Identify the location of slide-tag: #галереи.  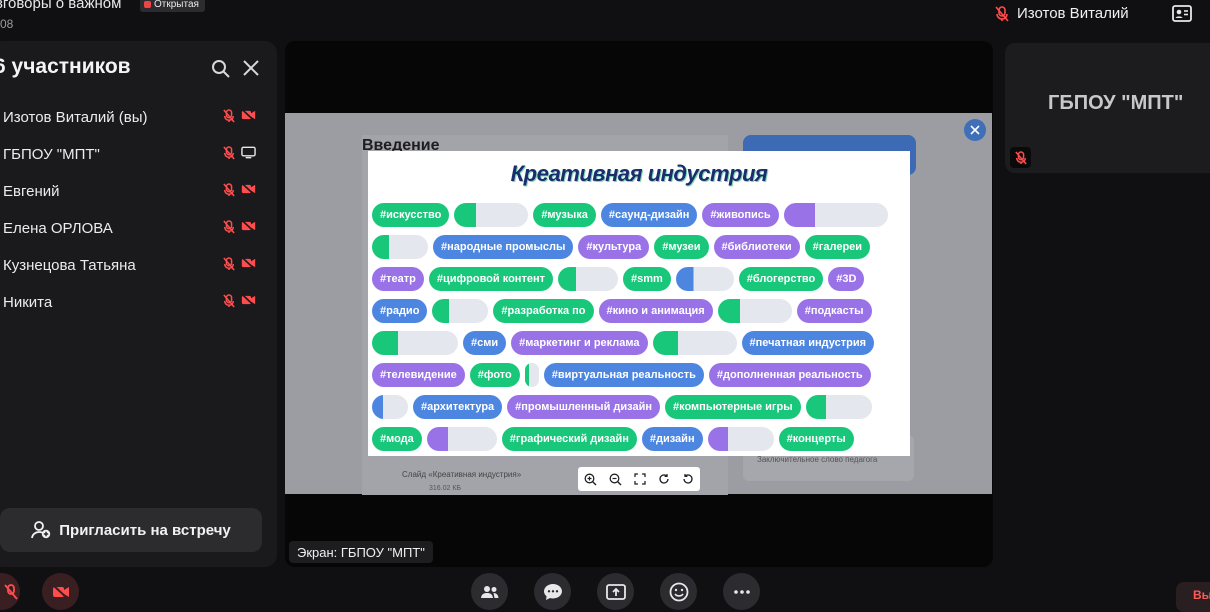
(837, 247).